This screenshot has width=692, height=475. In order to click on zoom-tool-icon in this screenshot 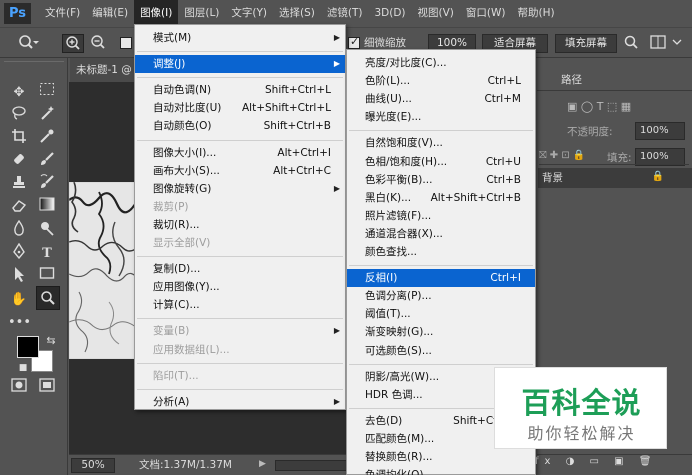, I will do `click(28, 43)`.